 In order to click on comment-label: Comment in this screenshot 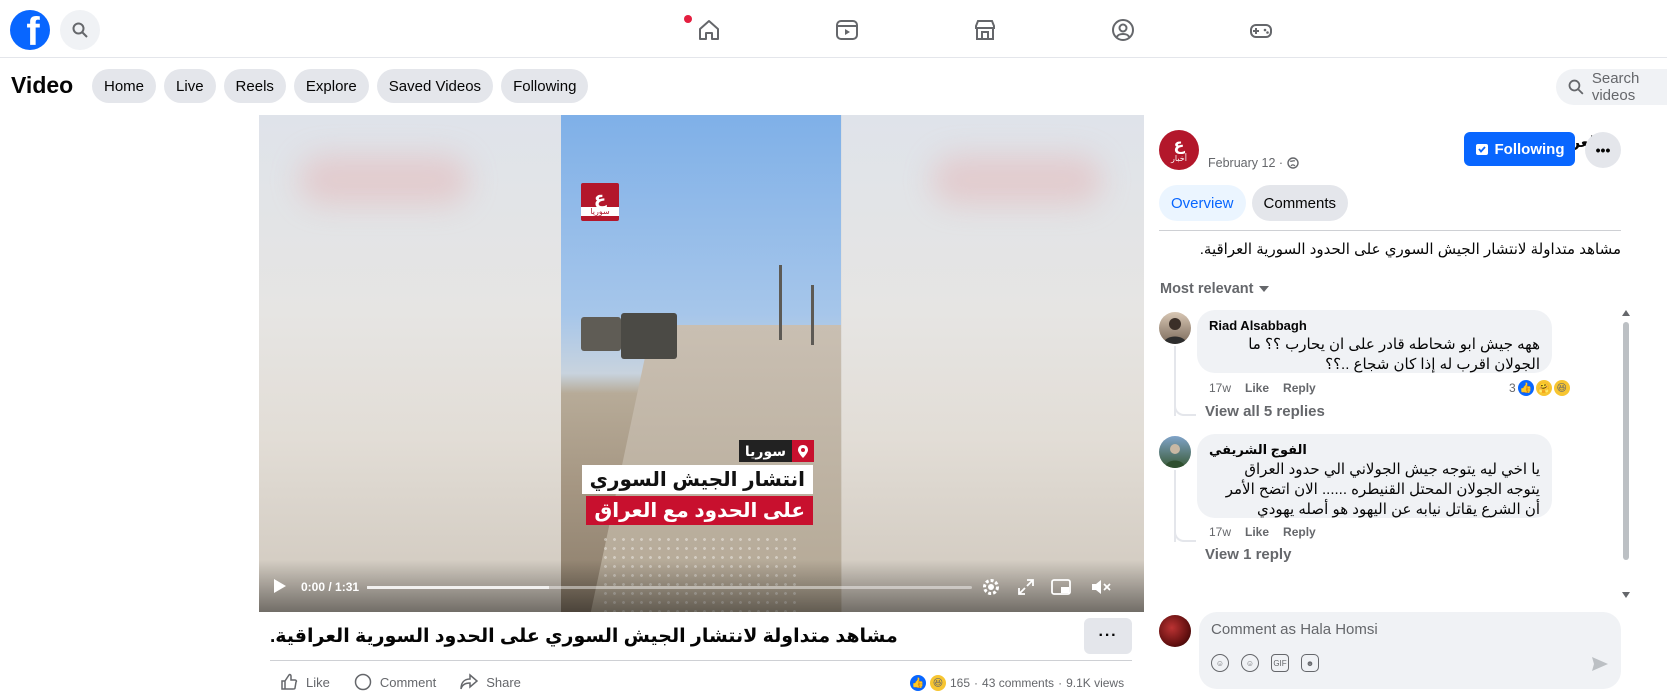, I will do `click(408, 682)`.